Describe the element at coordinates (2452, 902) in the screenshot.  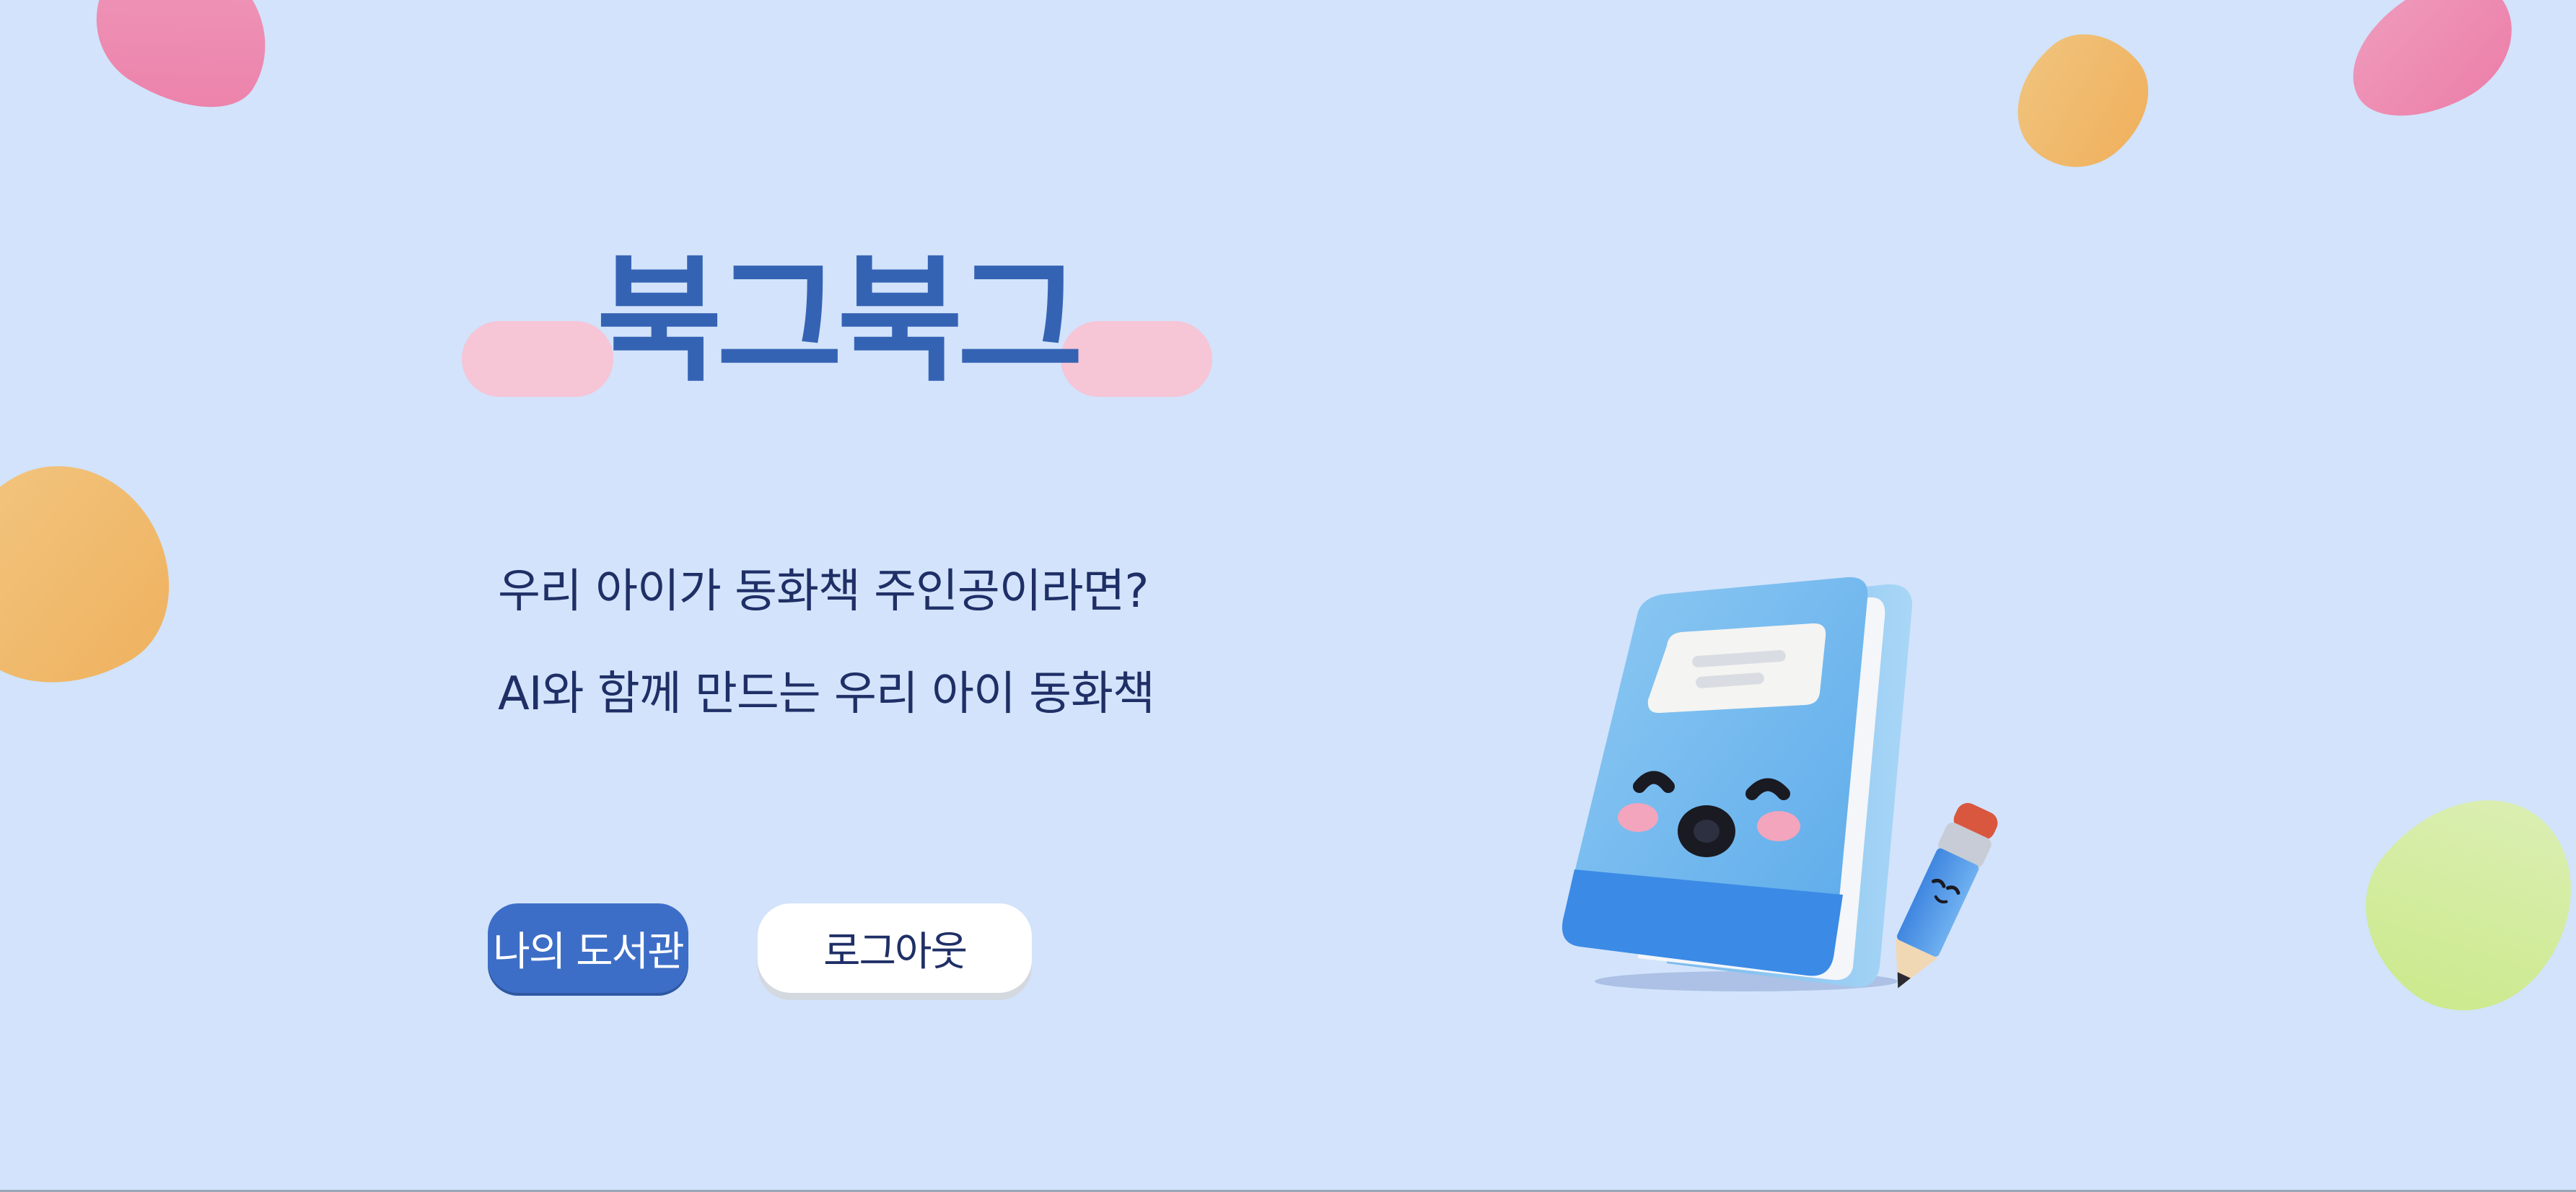
I see `decorative-green-blob` at that location.